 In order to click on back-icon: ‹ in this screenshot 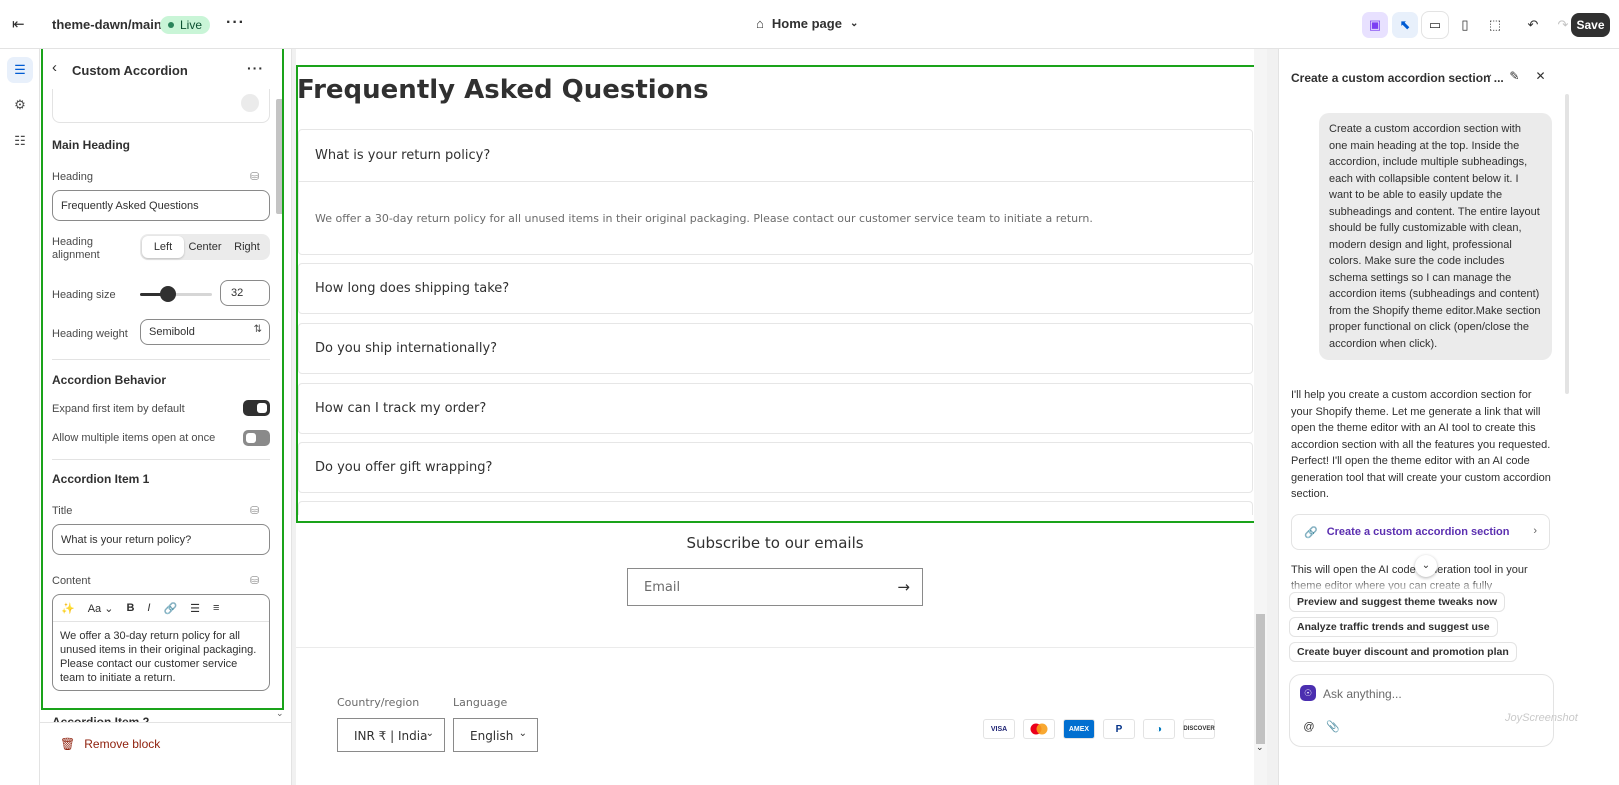, I will do `click(54, 67)`.